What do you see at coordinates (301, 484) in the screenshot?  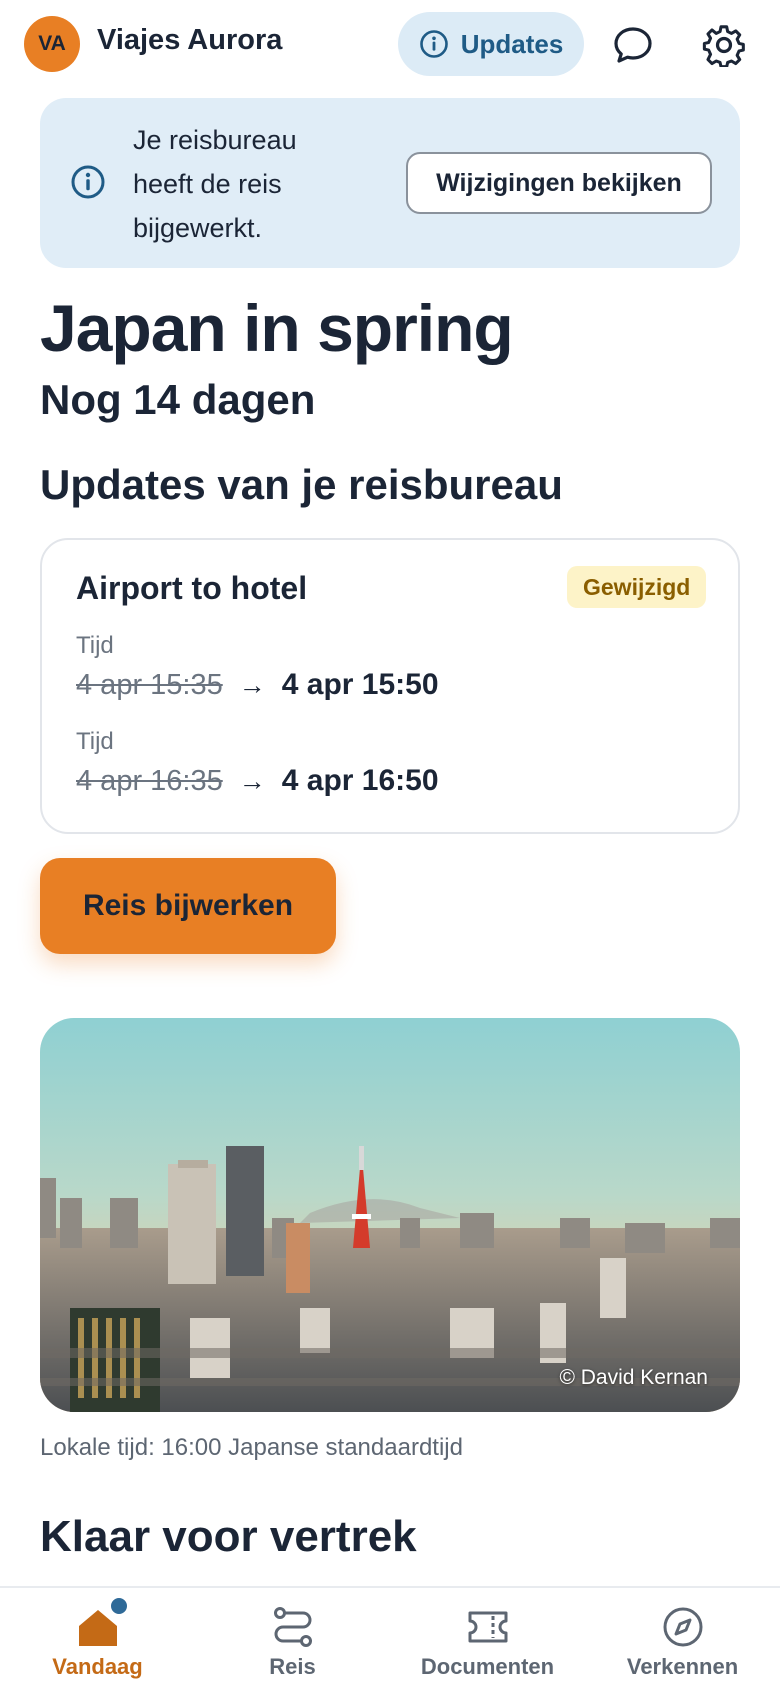 I see `updates-heading: Updates van je reisbureau` at bounding box center [301, 484].